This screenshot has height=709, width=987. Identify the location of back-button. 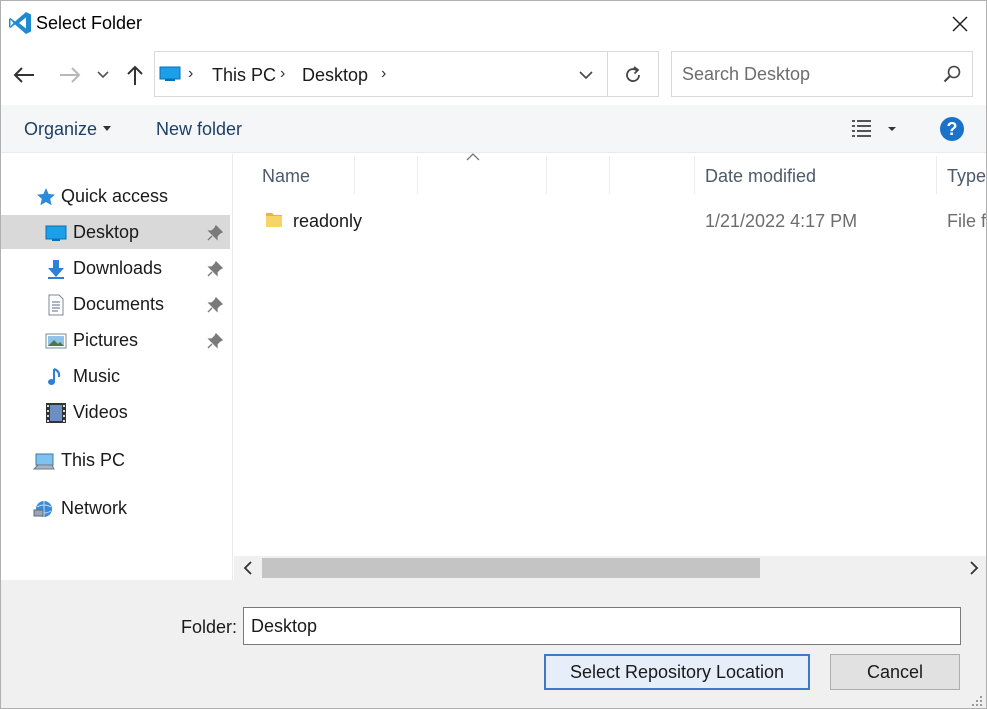
(24, 75).